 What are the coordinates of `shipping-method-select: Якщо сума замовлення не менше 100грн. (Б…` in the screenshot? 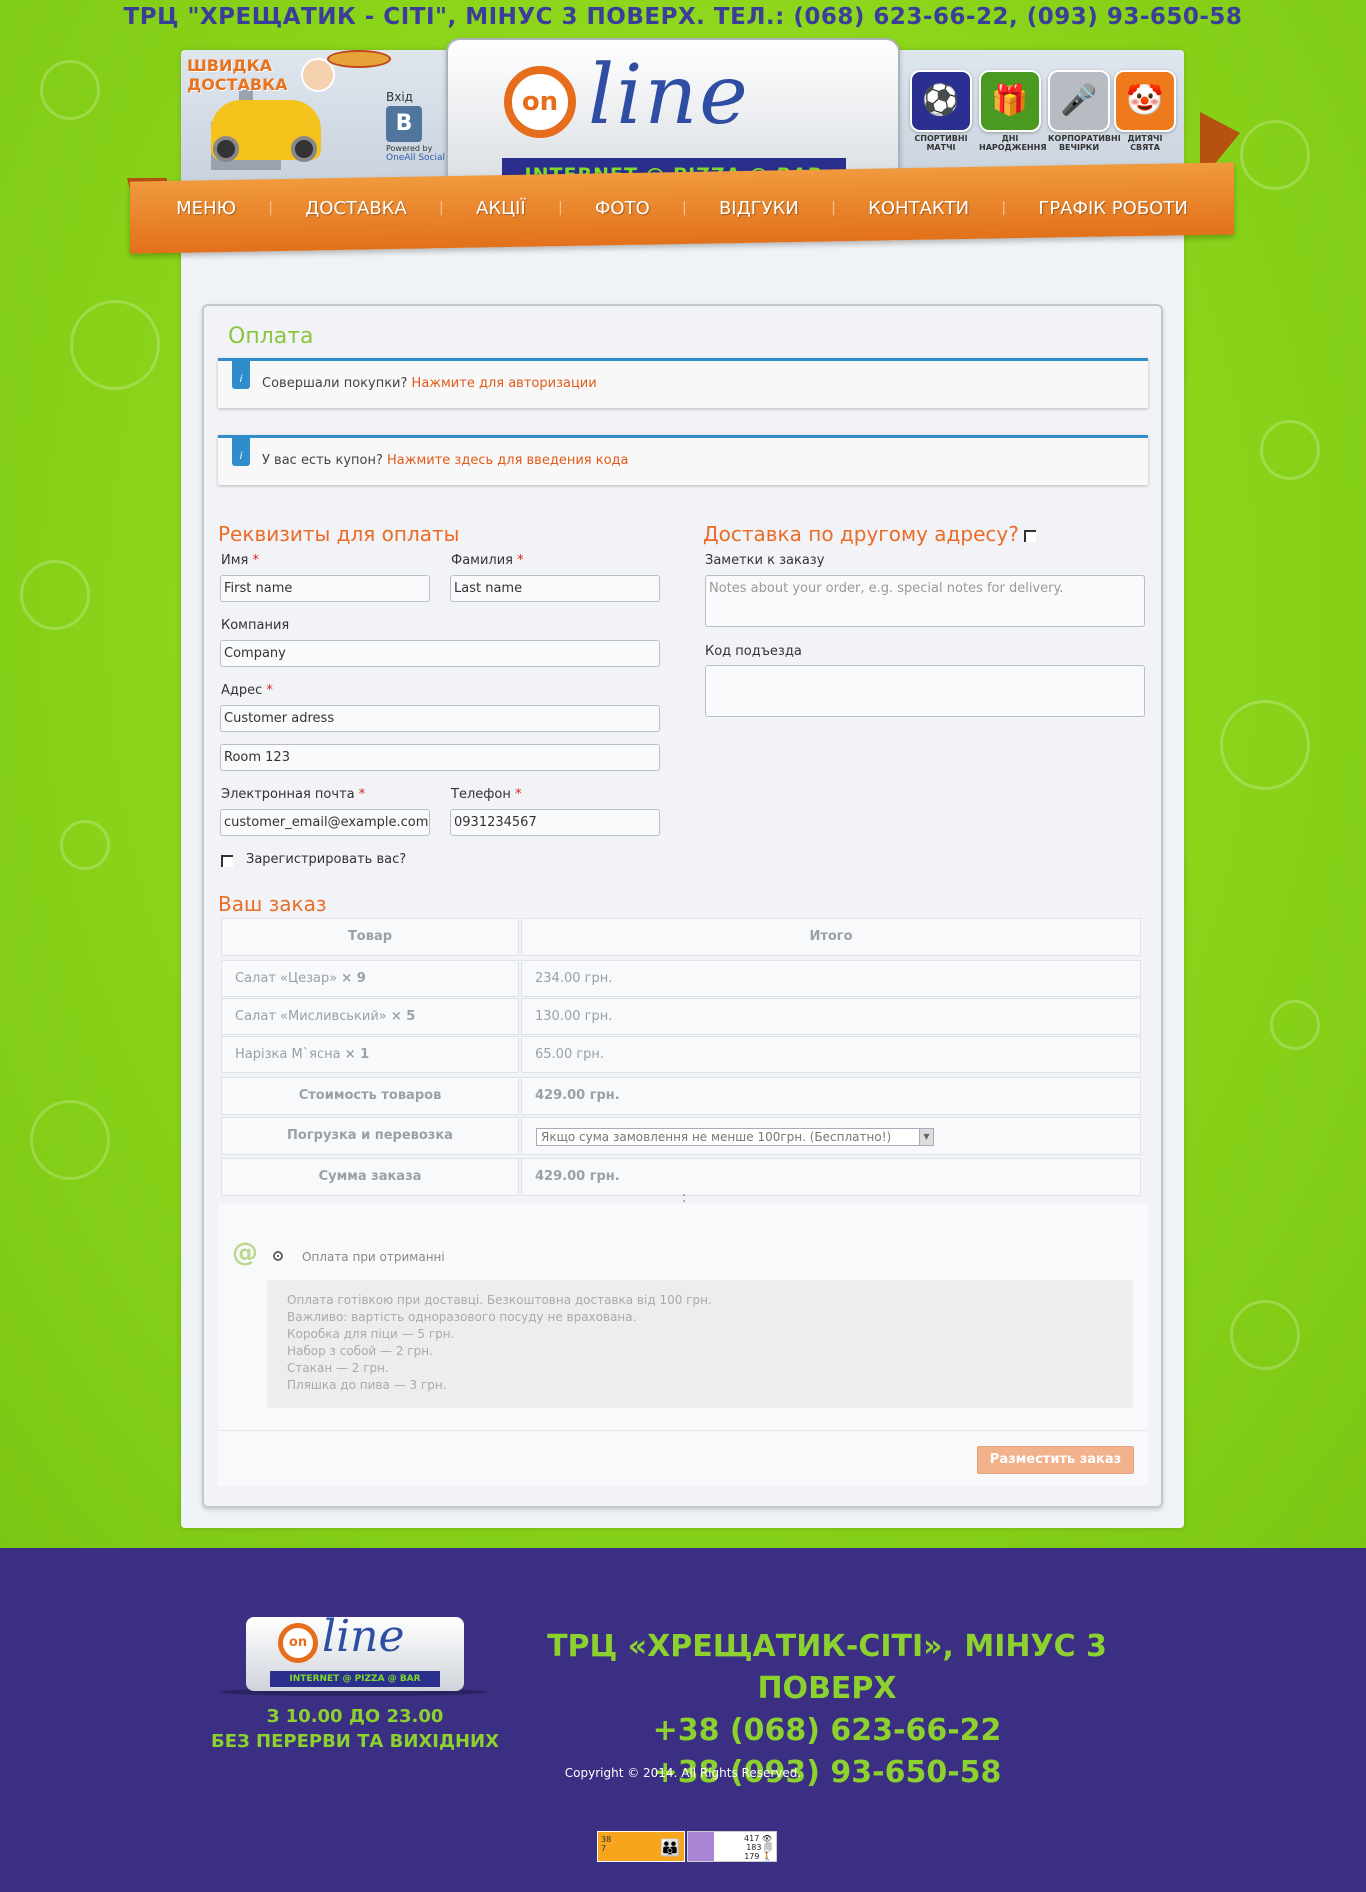 It's located at (735, 1137).